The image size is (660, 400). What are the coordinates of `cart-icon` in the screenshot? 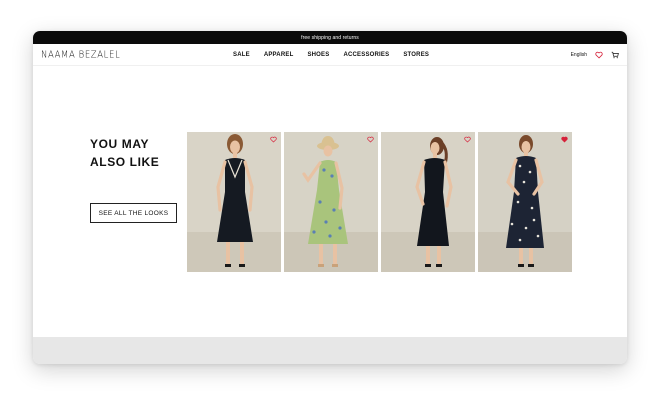 It's located at (615, 55).